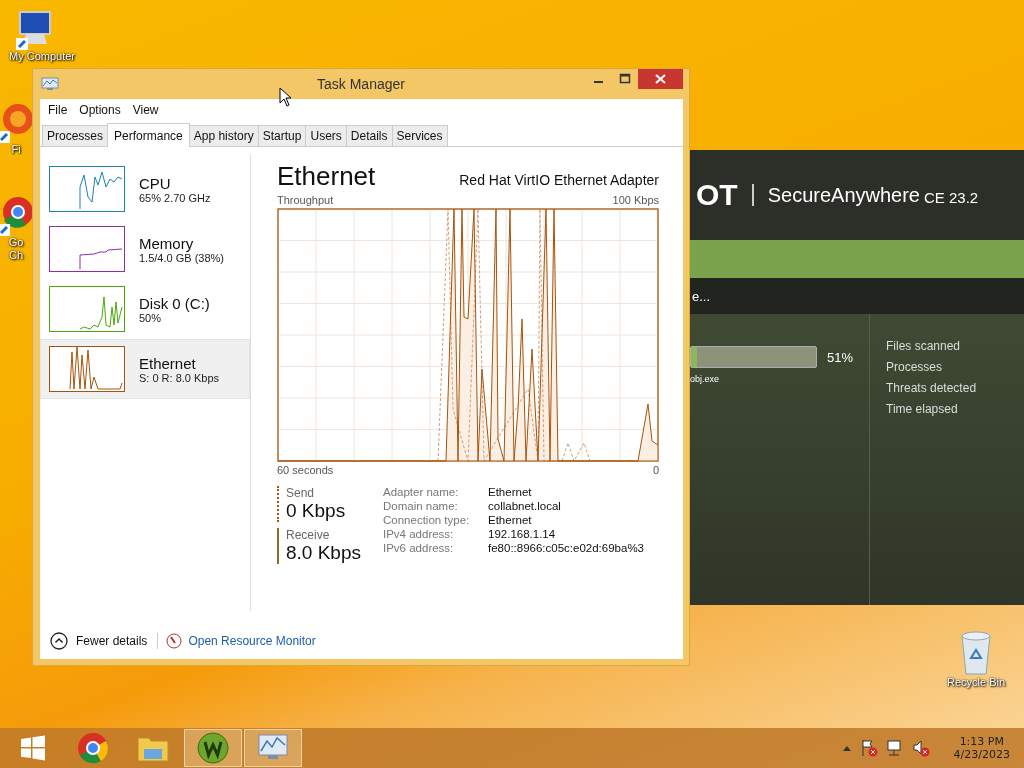  Describe the element at coordinates (145, 110) in the screenshot. I see `menu-item: View` at that location.